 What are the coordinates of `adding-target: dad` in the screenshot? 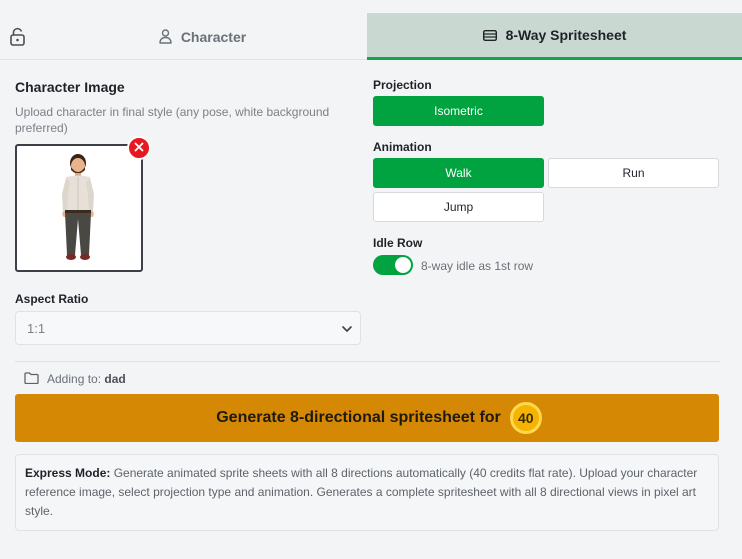 It's located at (115, 379).